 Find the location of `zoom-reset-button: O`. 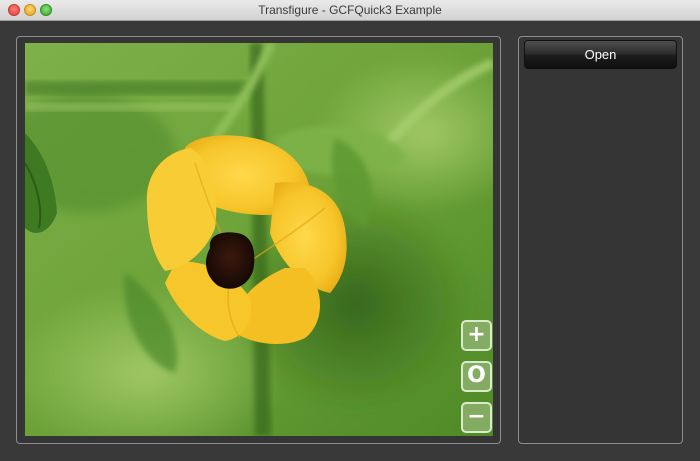

zoom-reset-button: O is located at coordinates (476, 376).